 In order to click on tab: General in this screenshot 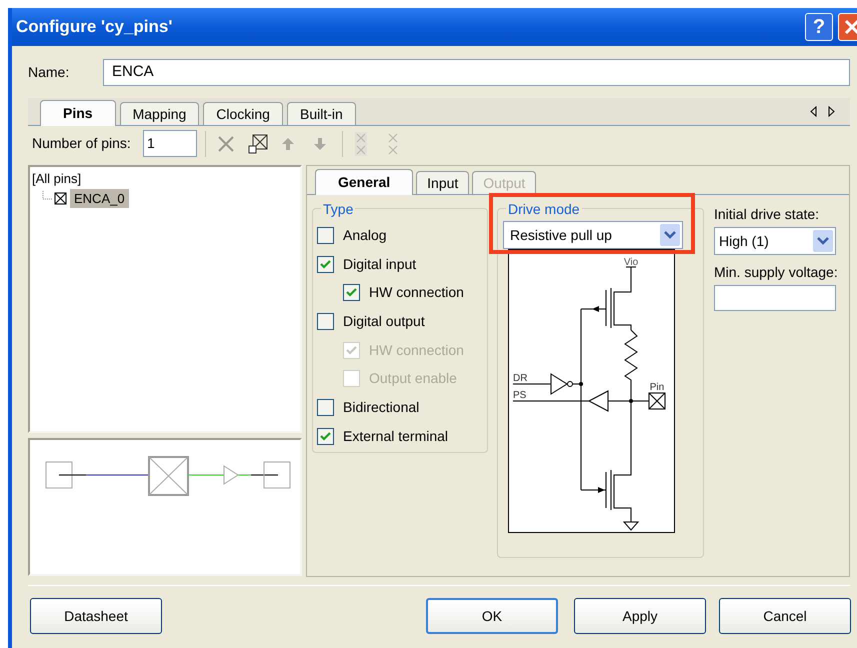, I will do `click(364, 182)`.